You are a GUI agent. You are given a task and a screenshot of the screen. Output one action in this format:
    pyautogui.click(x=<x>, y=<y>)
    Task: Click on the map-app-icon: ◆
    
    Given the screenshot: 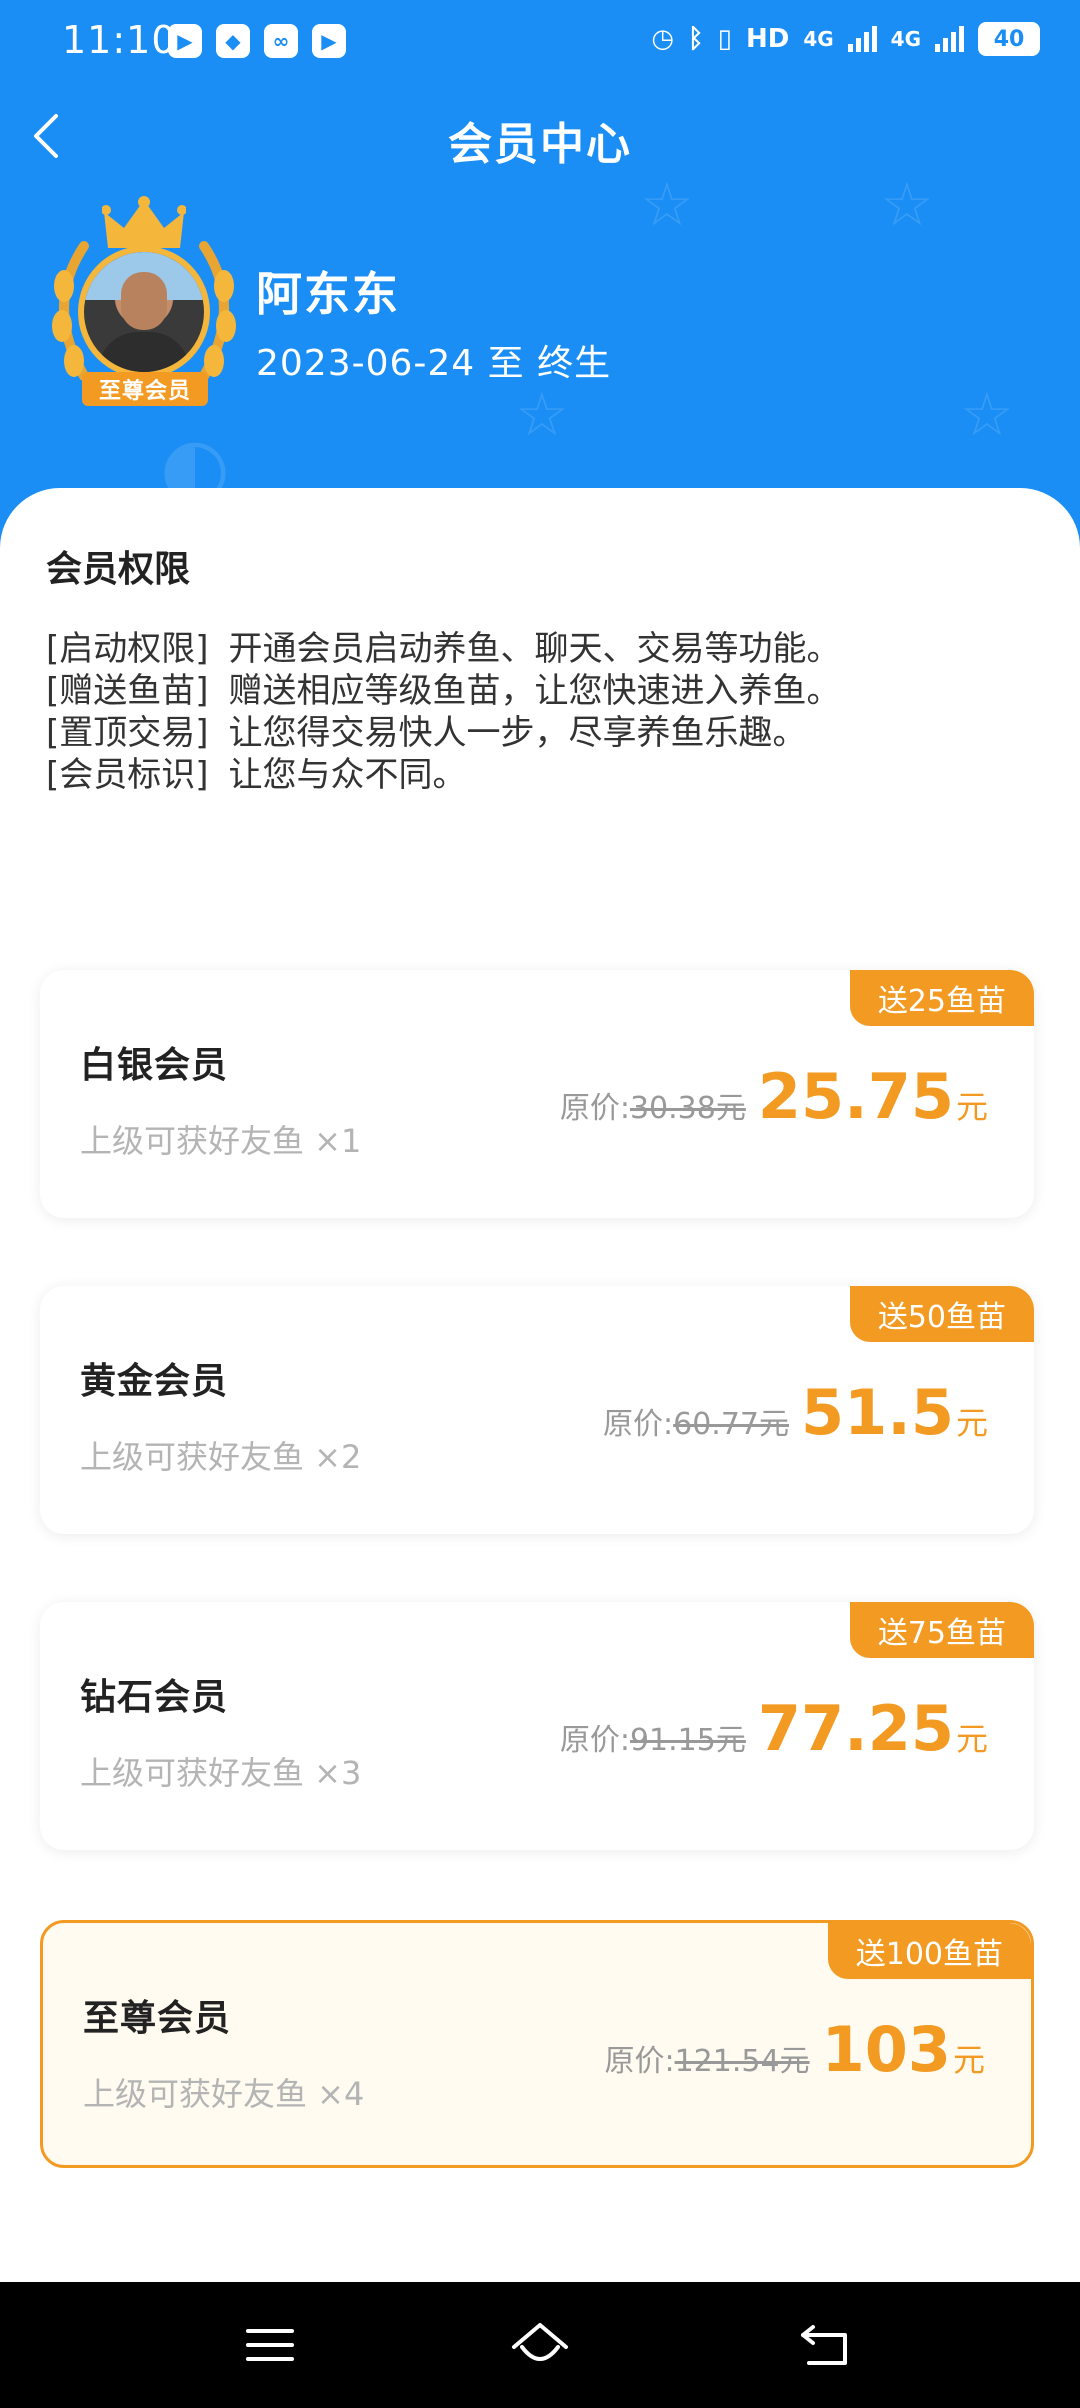 What is the action you would take?
    pyautogui.click(x=233, y=41)
    